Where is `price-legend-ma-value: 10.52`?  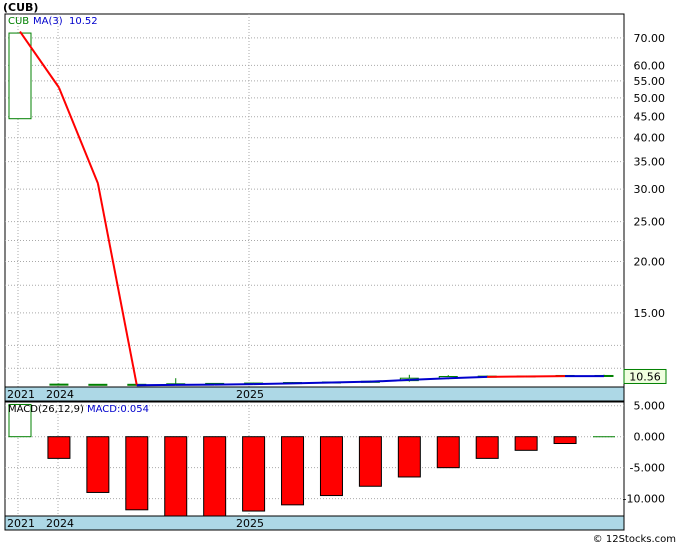 price-legend-ma-value: 10.52 is located at coordinates (83, 21).